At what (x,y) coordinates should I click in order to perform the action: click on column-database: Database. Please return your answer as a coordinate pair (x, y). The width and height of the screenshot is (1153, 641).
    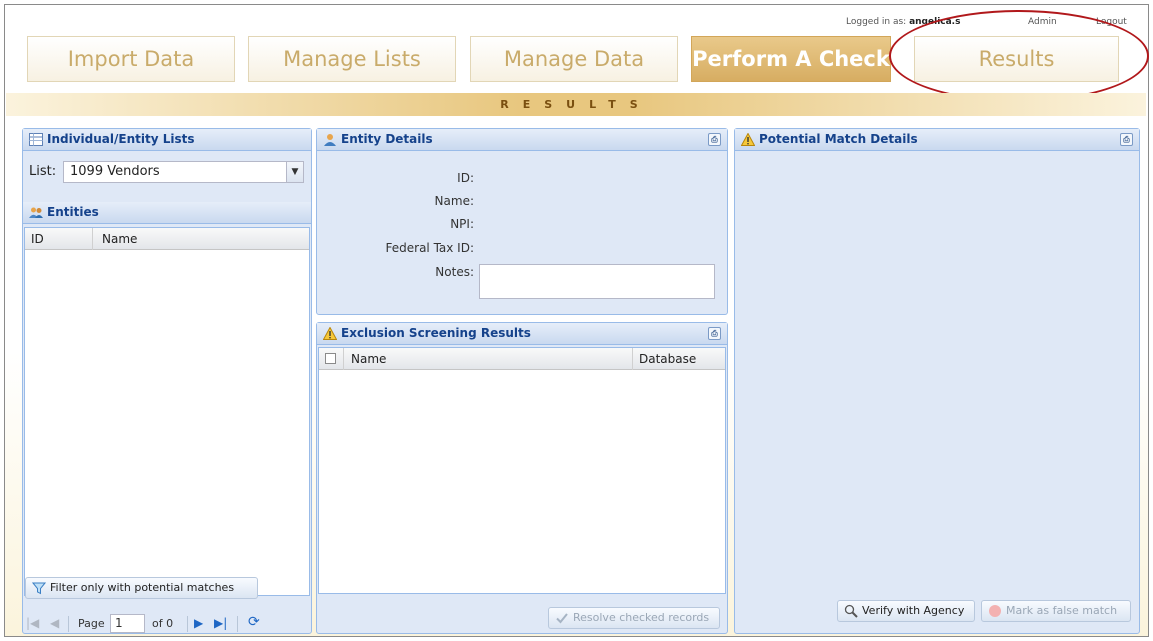
    Looking at the image, I should click on (667, 359).